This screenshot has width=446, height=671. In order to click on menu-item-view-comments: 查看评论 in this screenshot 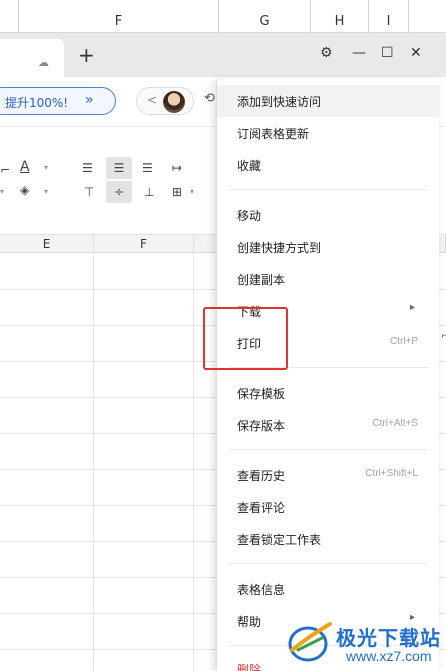, I will do `click(328, 507)`.